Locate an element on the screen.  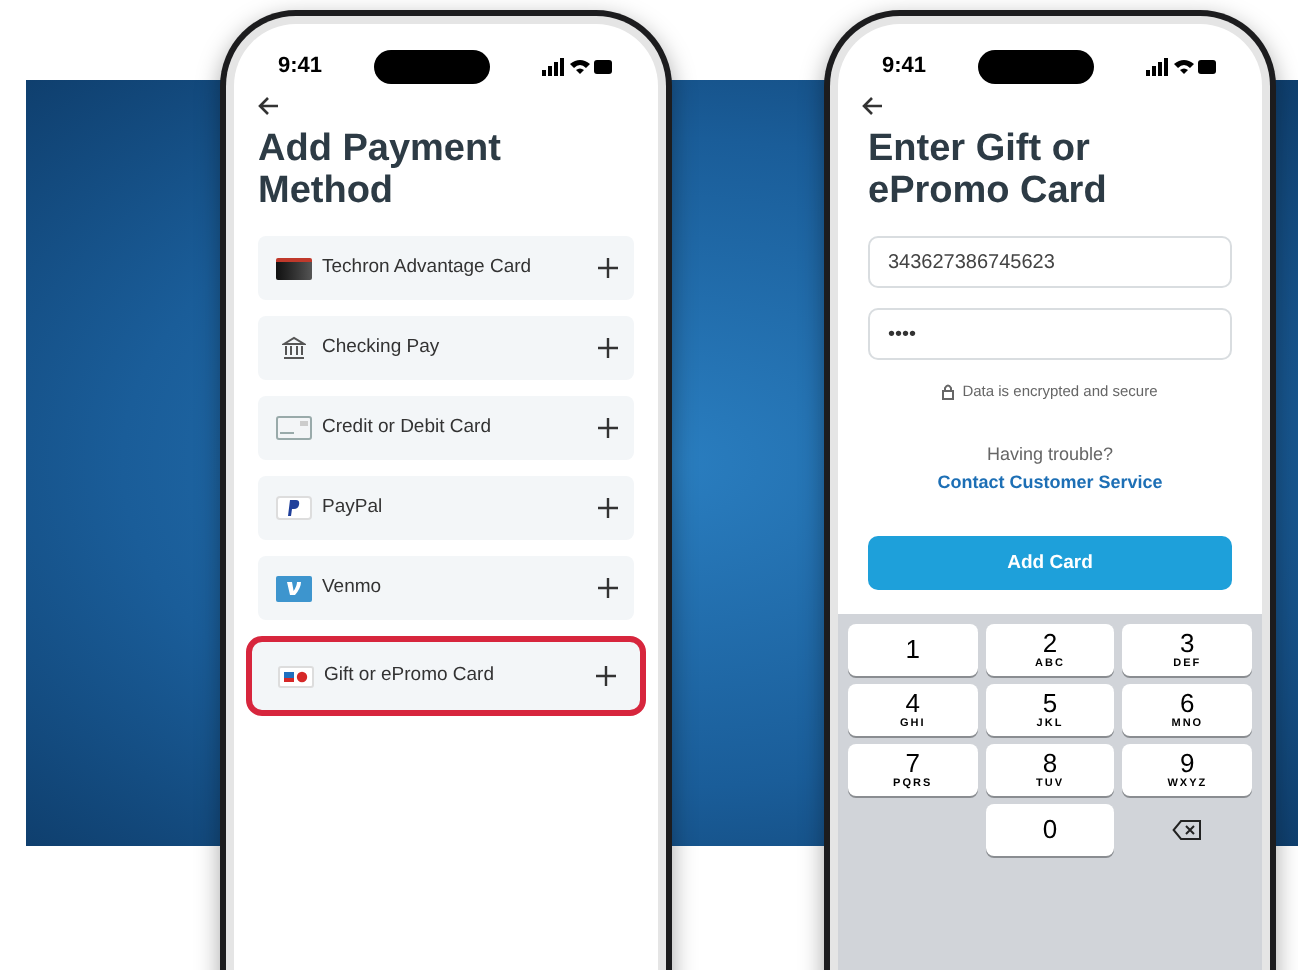
screen-title: Add Payment Method is located at coordinates (380, 170).